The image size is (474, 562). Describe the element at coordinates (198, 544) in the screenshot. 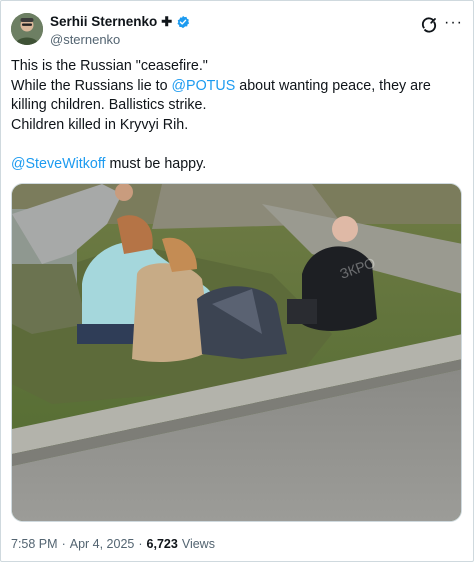

I see `views-label: Views` at that location.